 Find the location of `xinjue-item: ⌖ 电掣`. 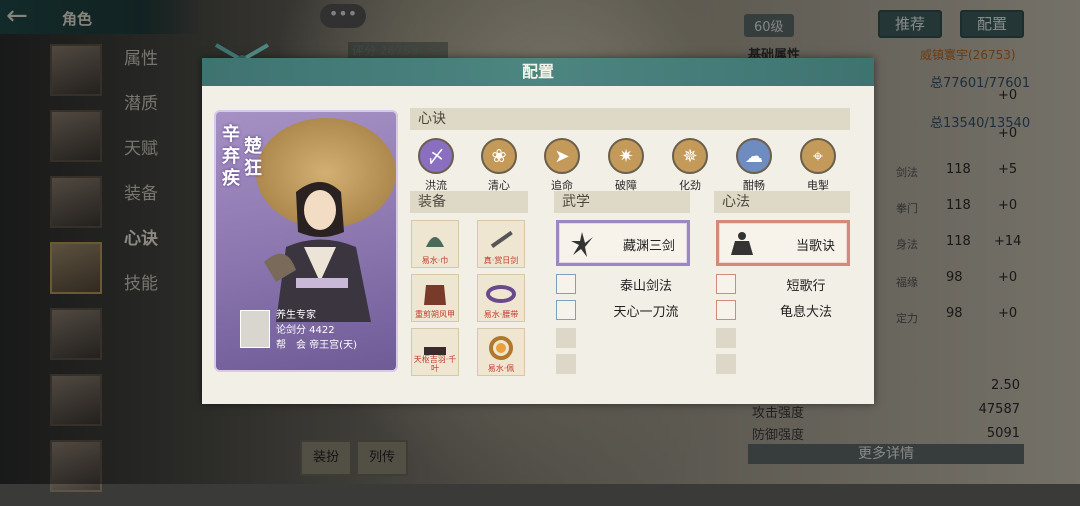

xinjue-item: ⌖ 电掣 is located at coordinates (818, 165).